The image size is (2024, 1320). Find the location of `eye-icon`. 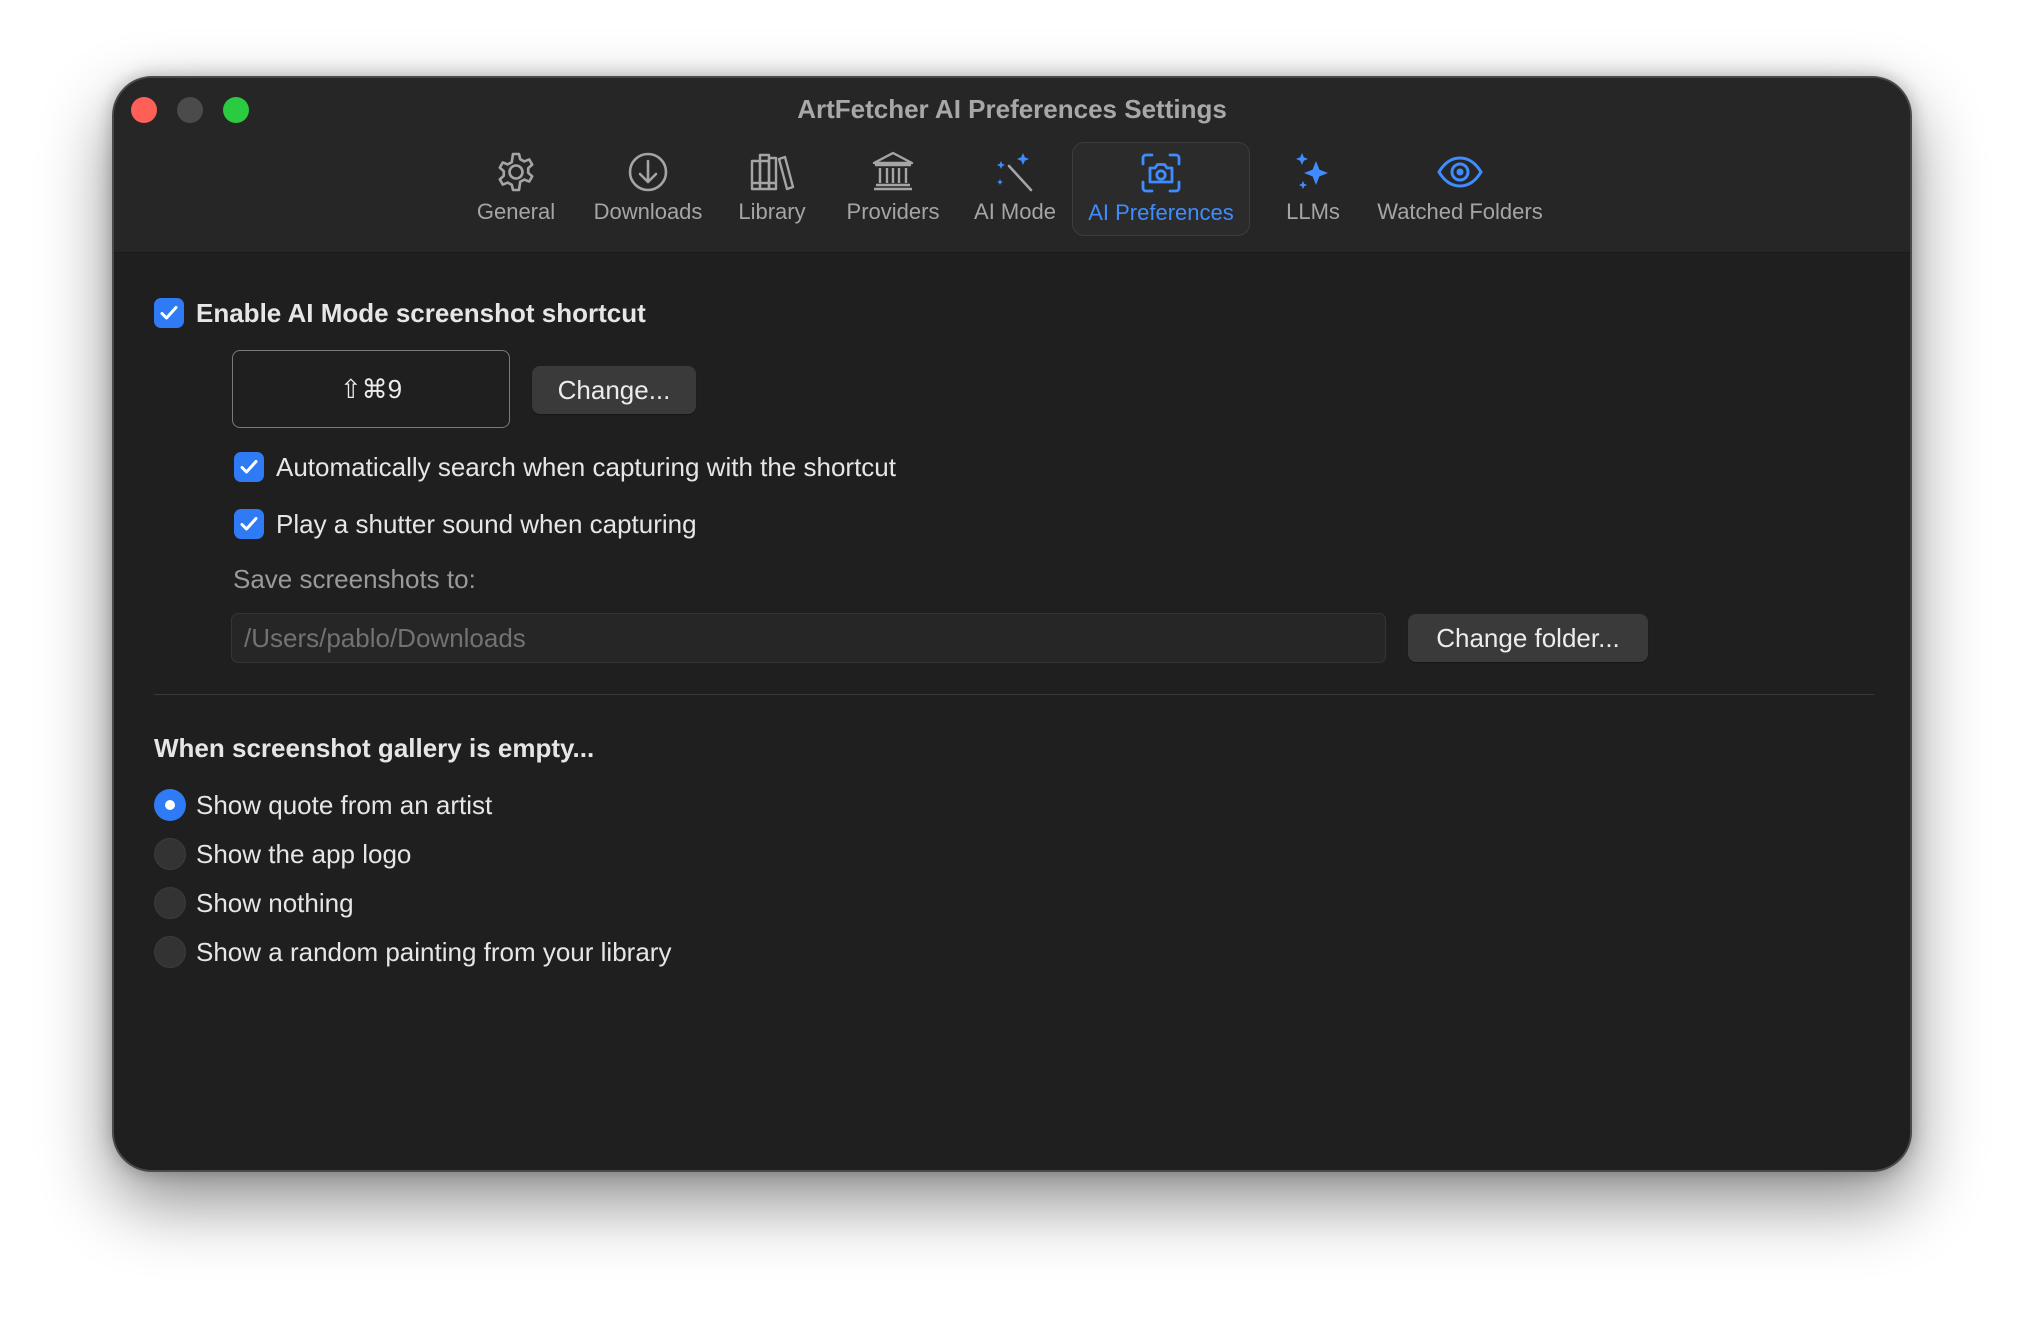

eye-icon is located at coordinates (1460, 172).